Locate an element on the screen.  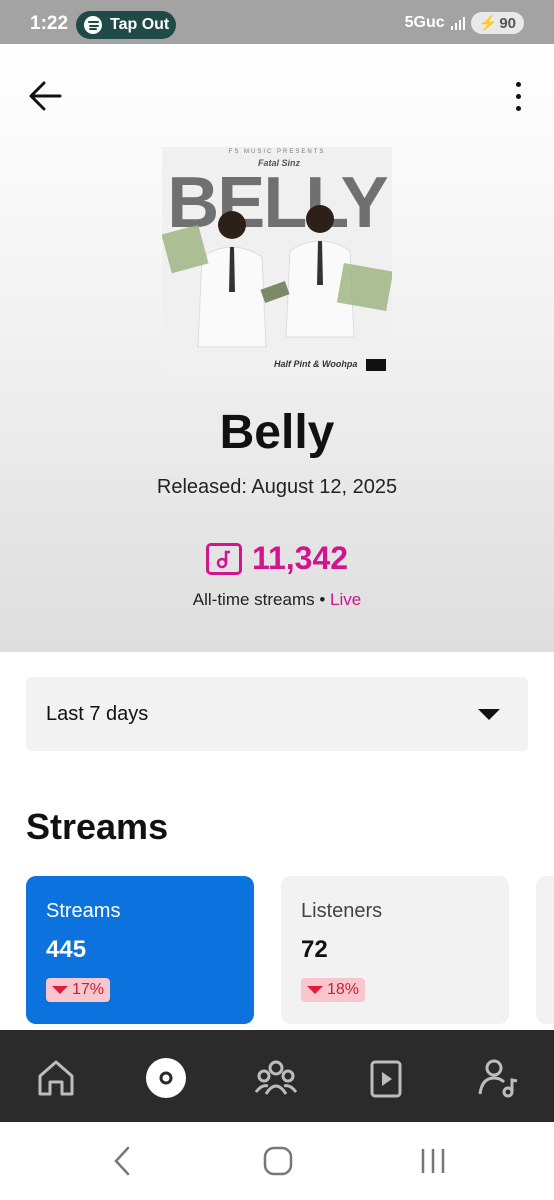
music-disc-icon is located at coordinates (166, 1078).